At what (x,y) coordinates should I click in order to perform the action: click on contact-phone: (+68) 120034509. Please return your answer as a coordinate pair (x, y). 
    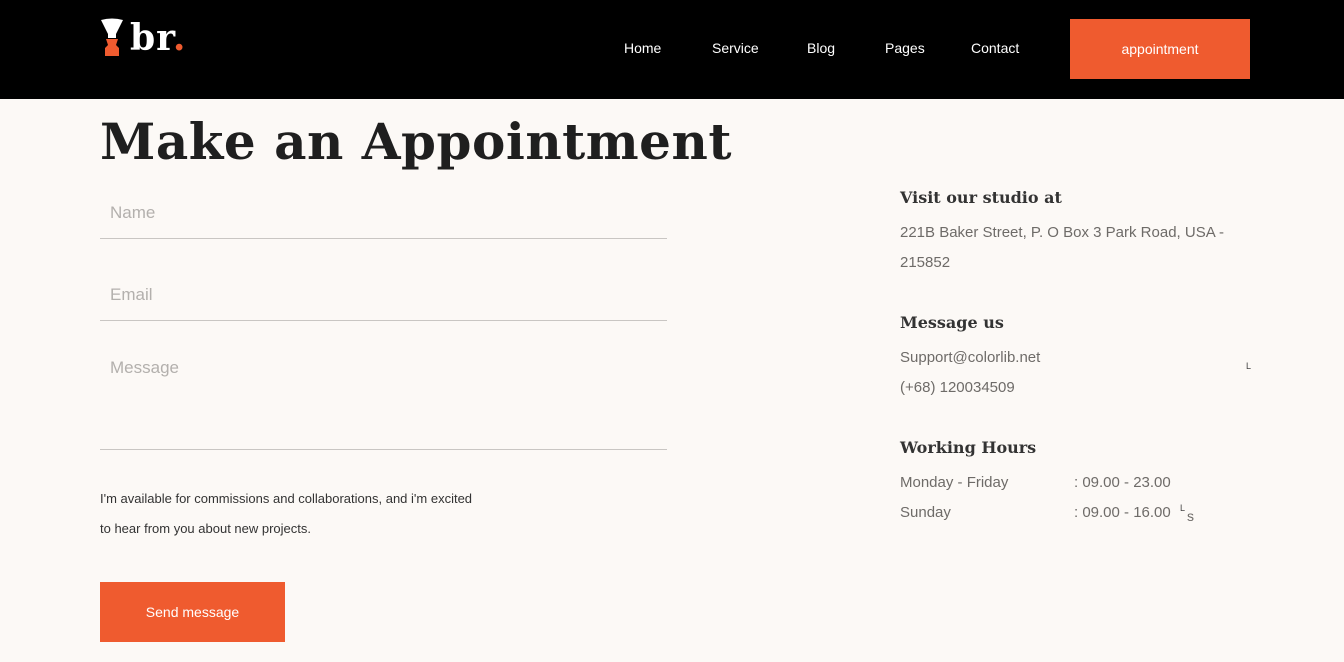
    Looking at the image, I should click on (1072, 388).